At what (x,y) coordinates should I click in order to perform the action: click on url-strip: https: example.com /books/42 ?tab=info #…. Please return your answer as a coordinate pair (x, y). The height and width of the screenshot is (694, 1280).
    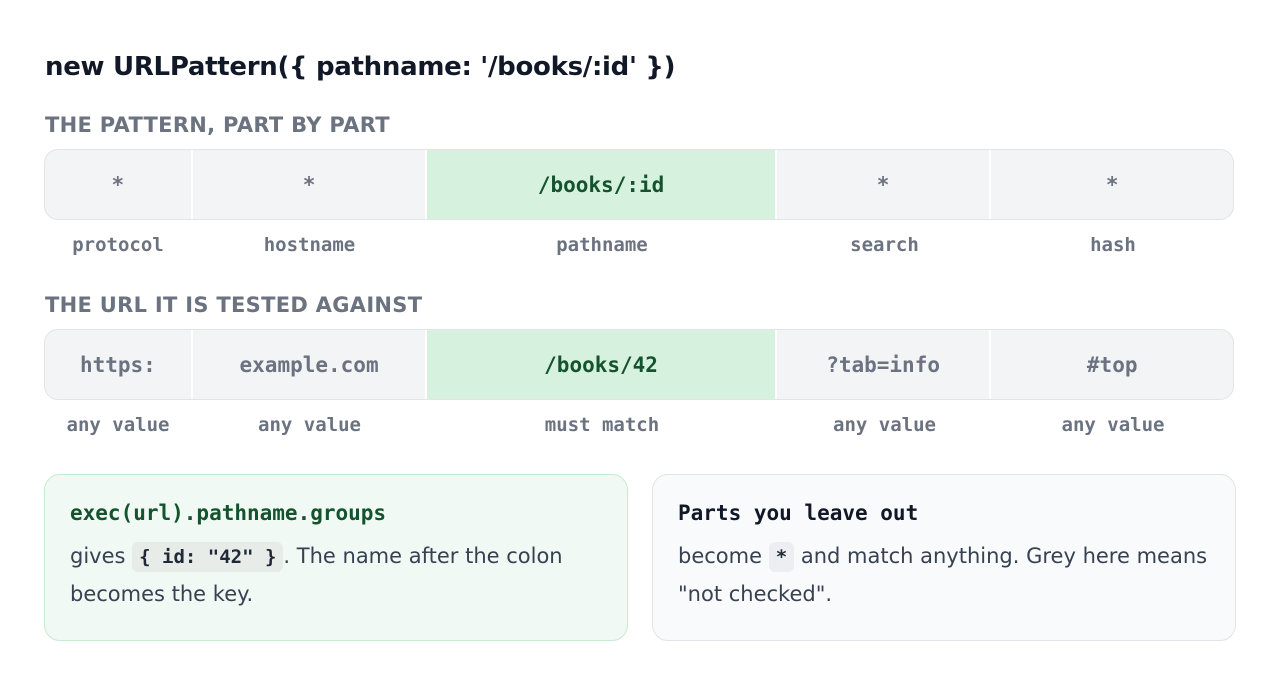
    Looking at the image, I should click on (639, 364).